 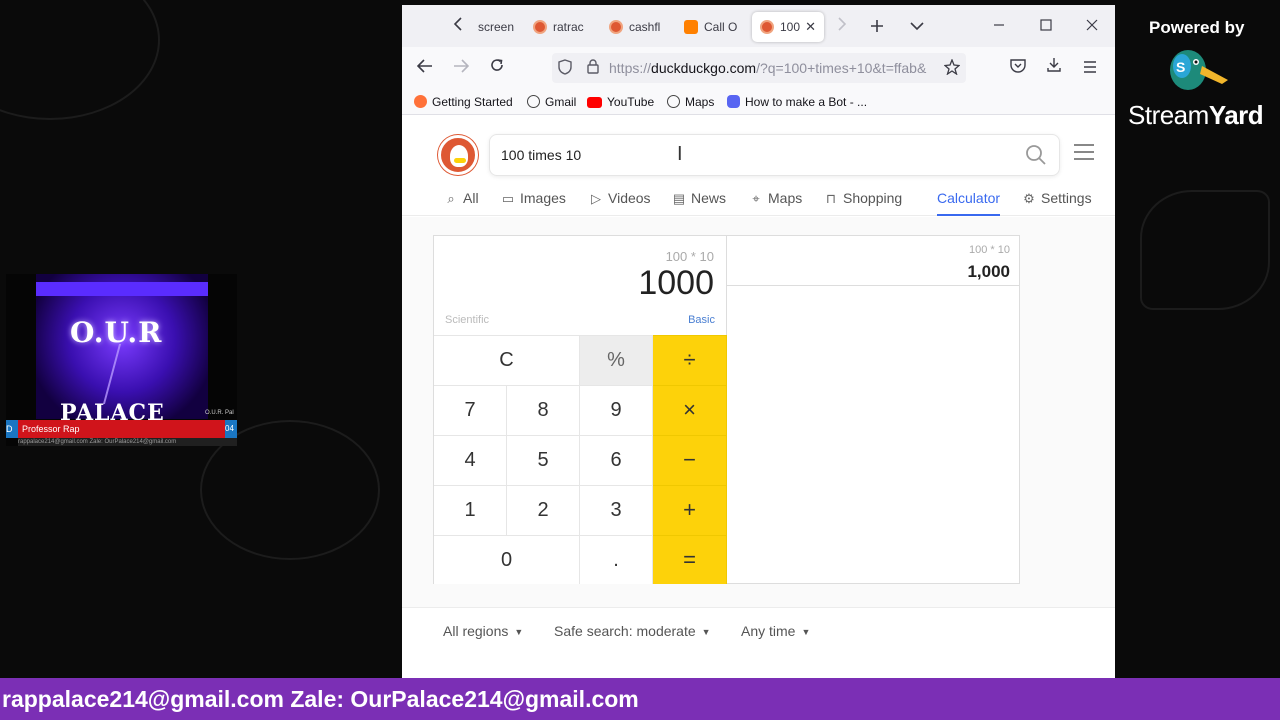 What do you see at coordinates (1054, 68) in the screenshot?
I see `downloads-button` at bounding box center [1054, 68].